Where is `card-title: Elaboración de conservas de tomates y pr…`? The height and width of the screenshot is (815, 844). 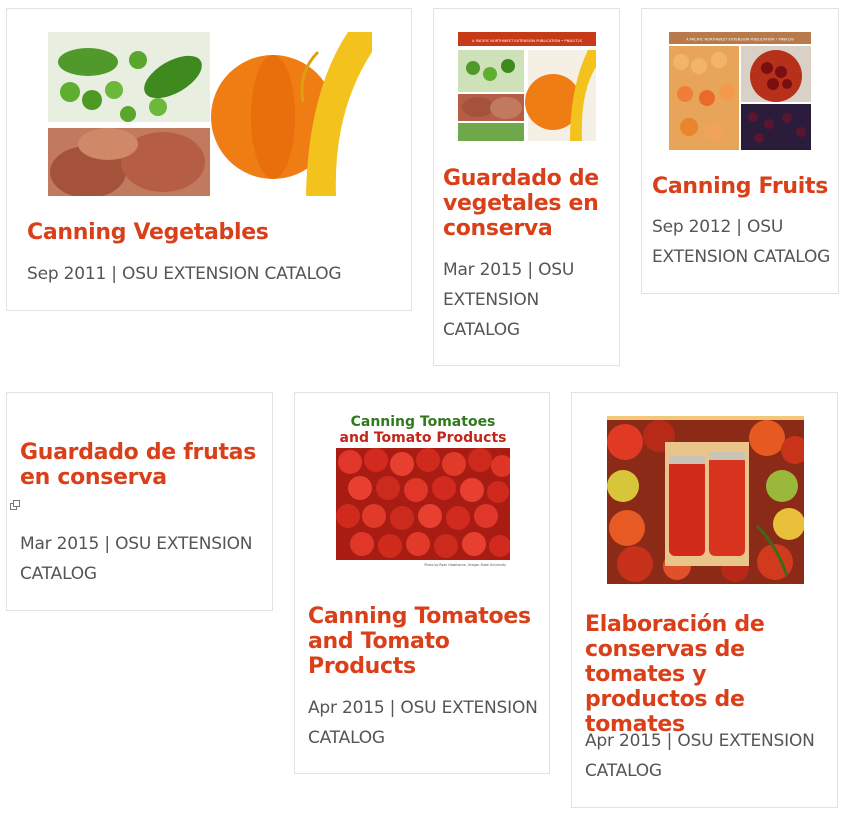 card-title: Elaboración de conservas de tomates y pr… is located at coordinates (707, 674).